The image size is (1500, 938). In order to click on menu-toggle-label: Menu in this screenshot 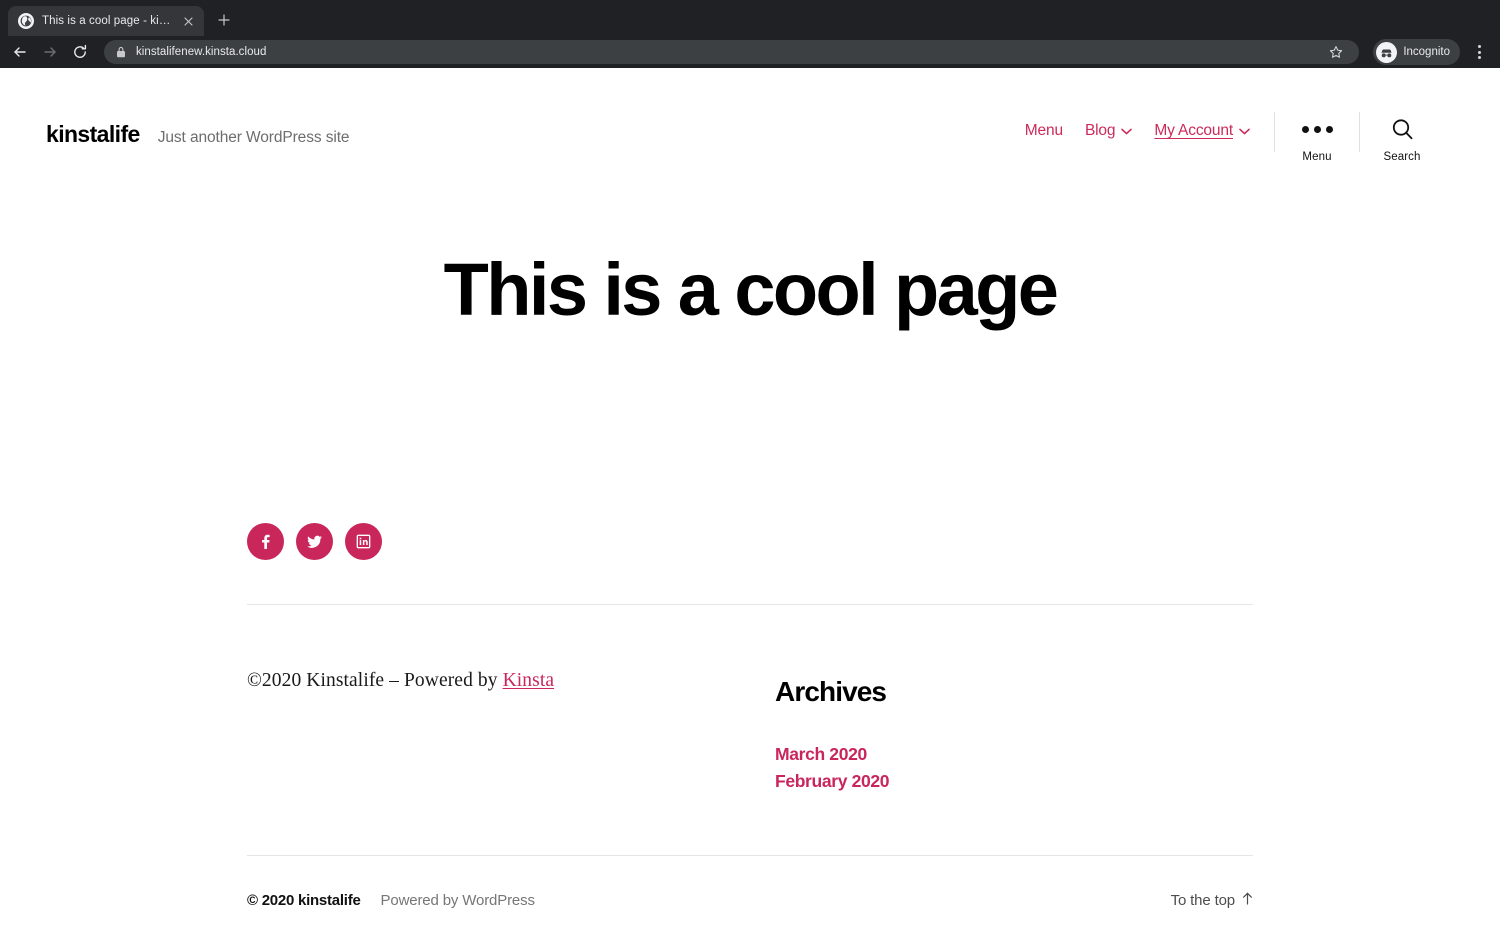, I will do `click(1317, 157)`.